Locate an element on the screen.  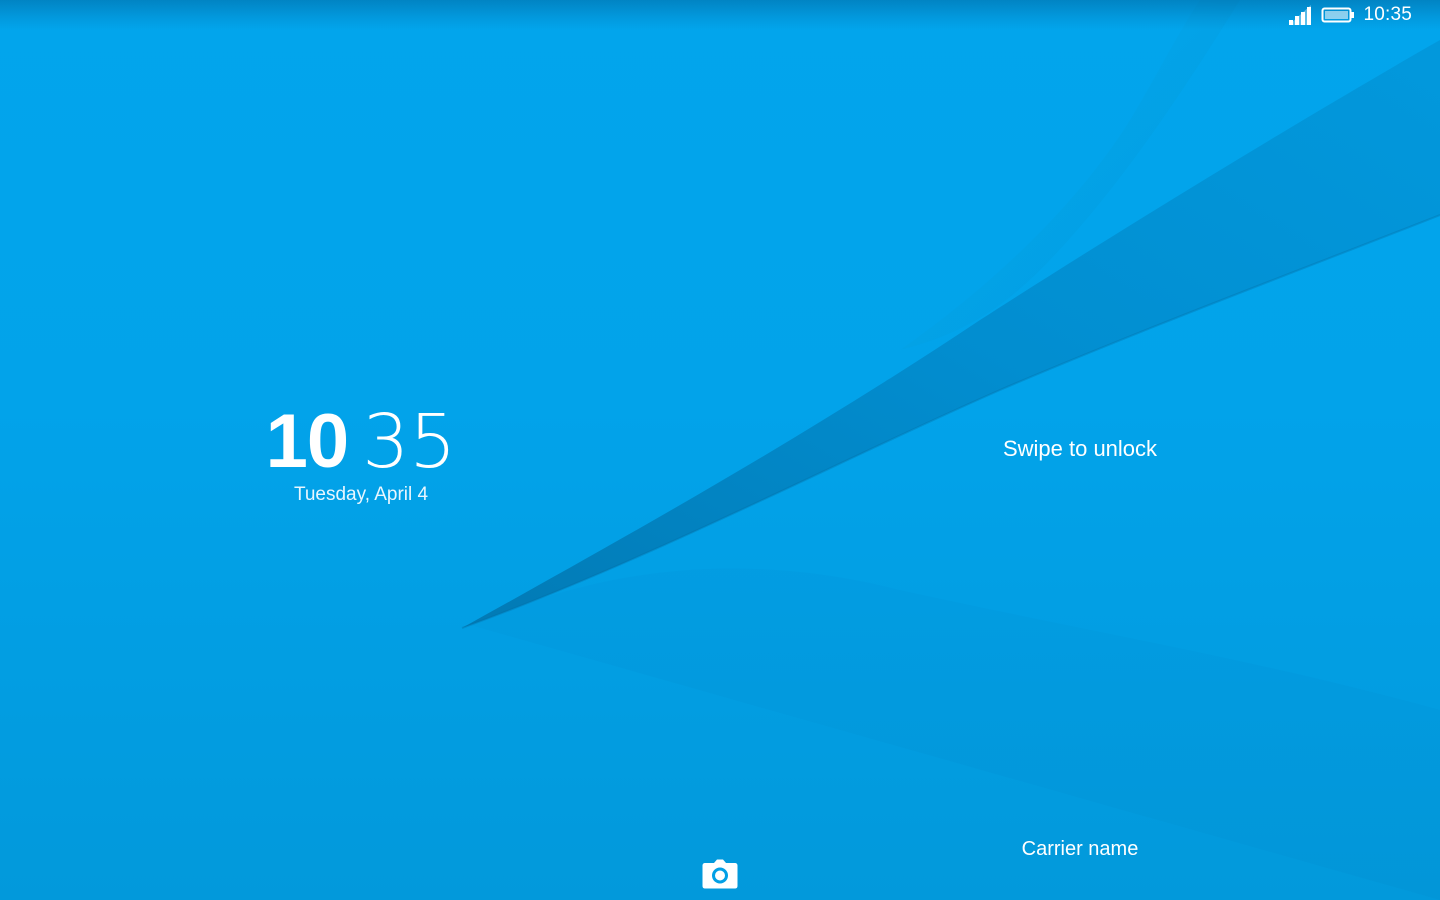
status-bar-right: 10:35 is located at coordinates (1349, 15).